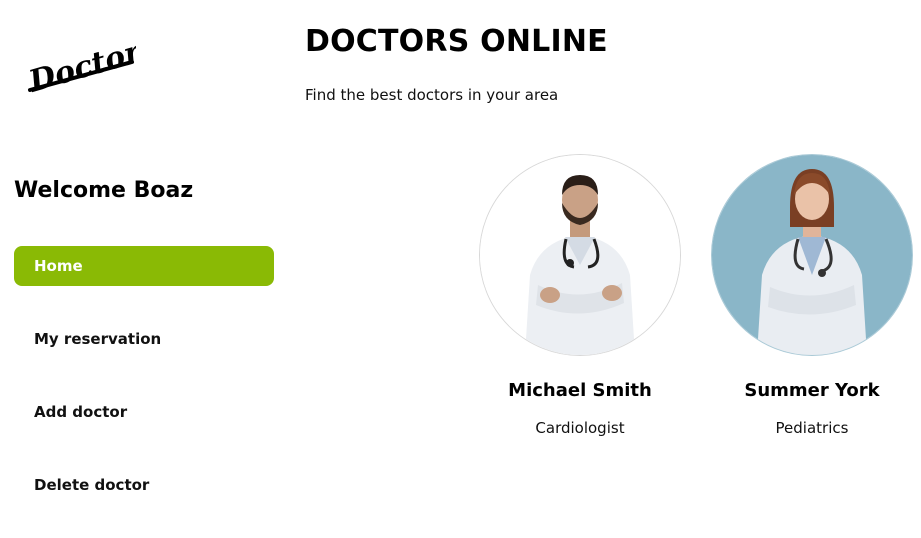  I want to click on page-title: DOCTORS ONLINE, so click(456, 41).